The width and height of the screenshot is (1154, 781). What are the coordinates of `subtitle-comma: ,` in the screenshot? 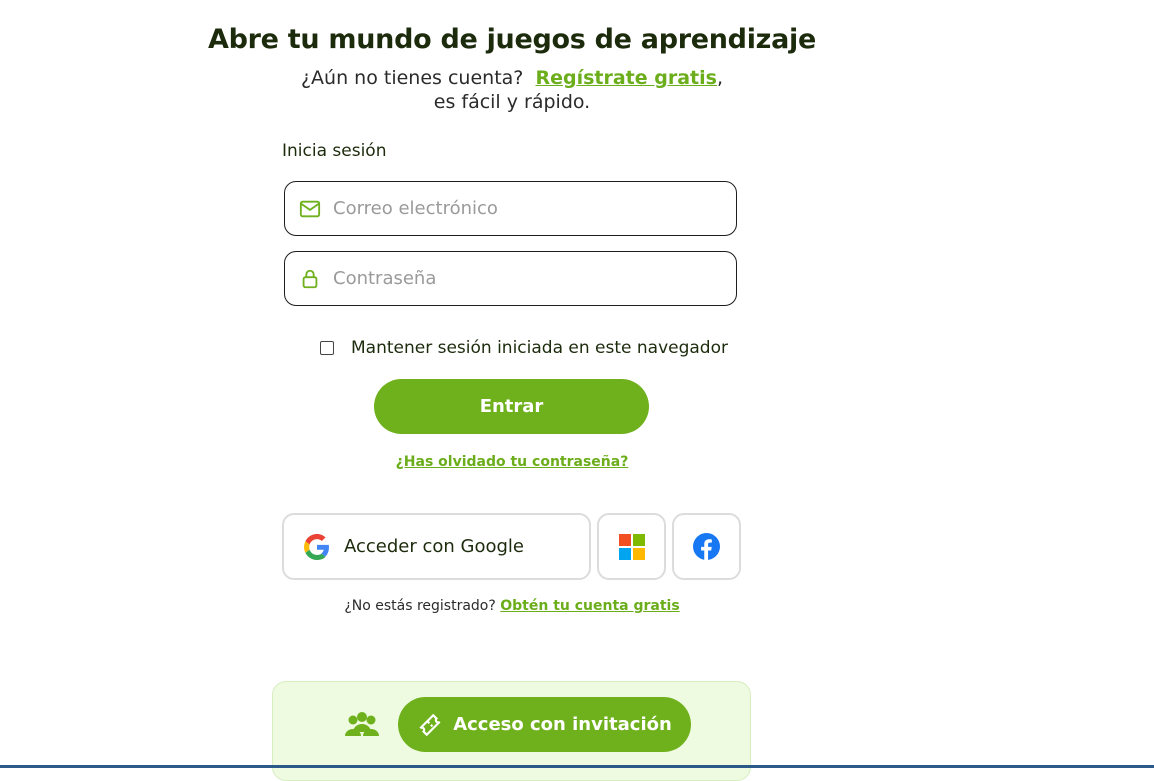 It's located at (720, 78).